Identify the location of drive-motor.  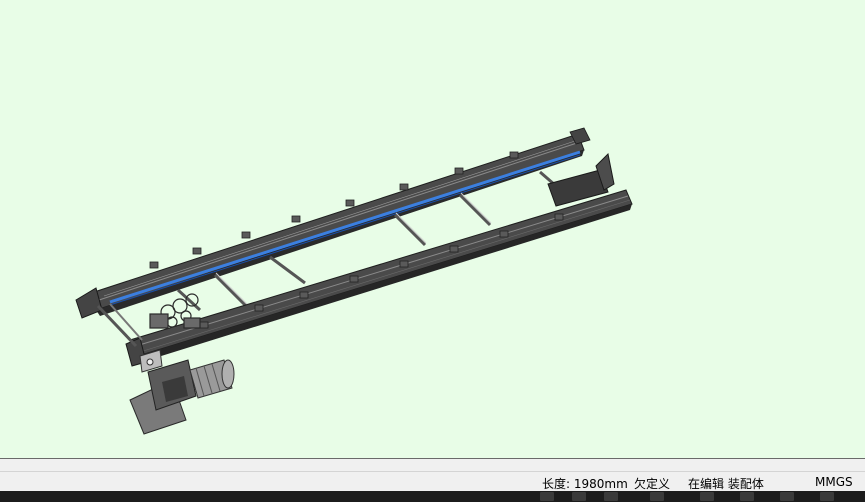
(182, 392).